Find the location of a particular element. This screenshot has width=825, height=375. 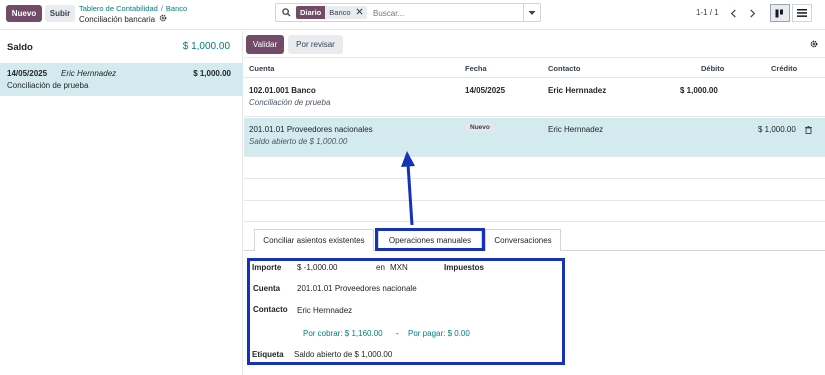

new-button: Nuevo is located at coordinates (24, 13).